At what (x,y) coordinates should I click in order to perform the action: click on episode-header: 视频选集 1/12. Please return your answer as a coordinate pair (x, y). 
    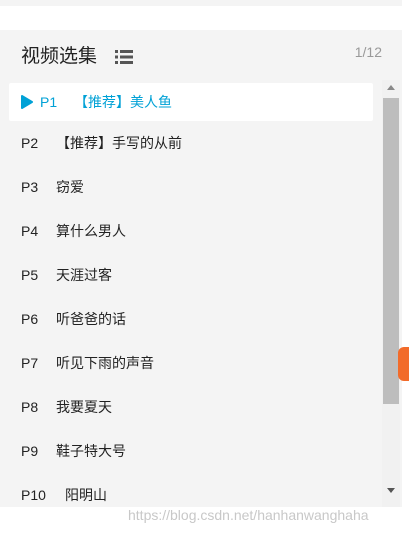
    Looking at the image, I should click on (201, 55).